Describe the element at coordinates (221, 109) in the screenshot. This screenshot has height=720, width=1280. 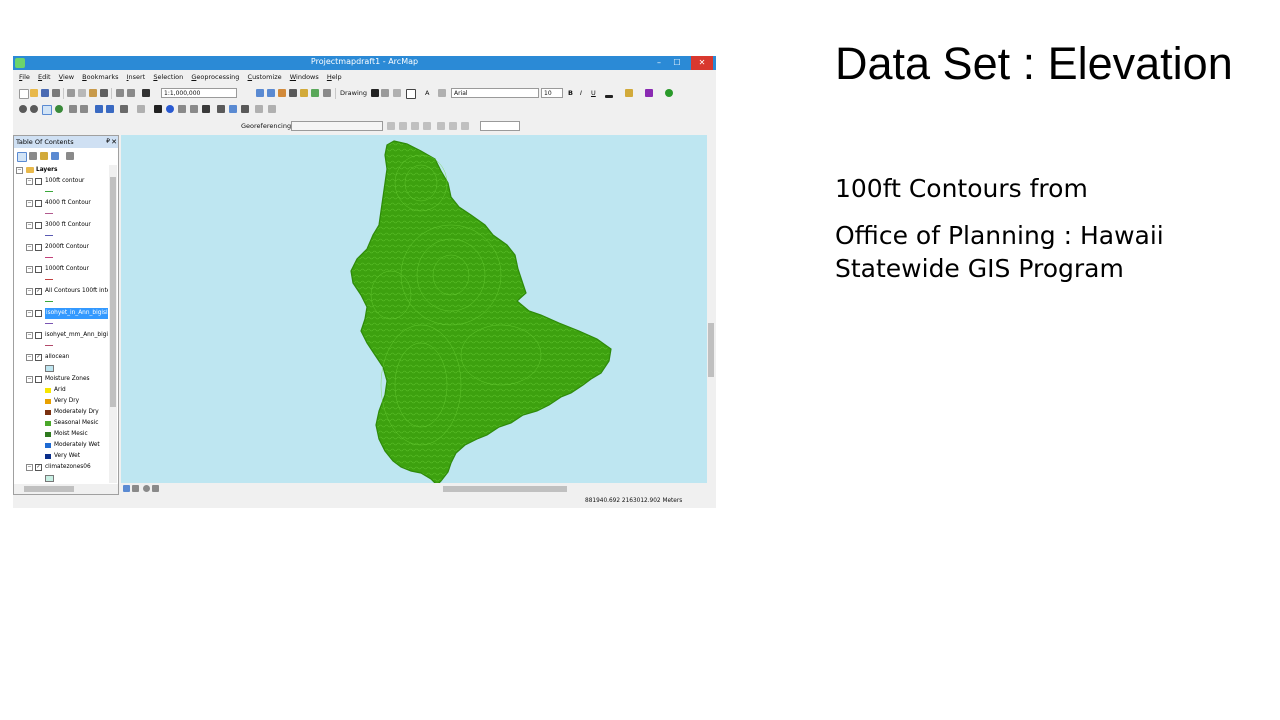
I see `find-icon` at that location.